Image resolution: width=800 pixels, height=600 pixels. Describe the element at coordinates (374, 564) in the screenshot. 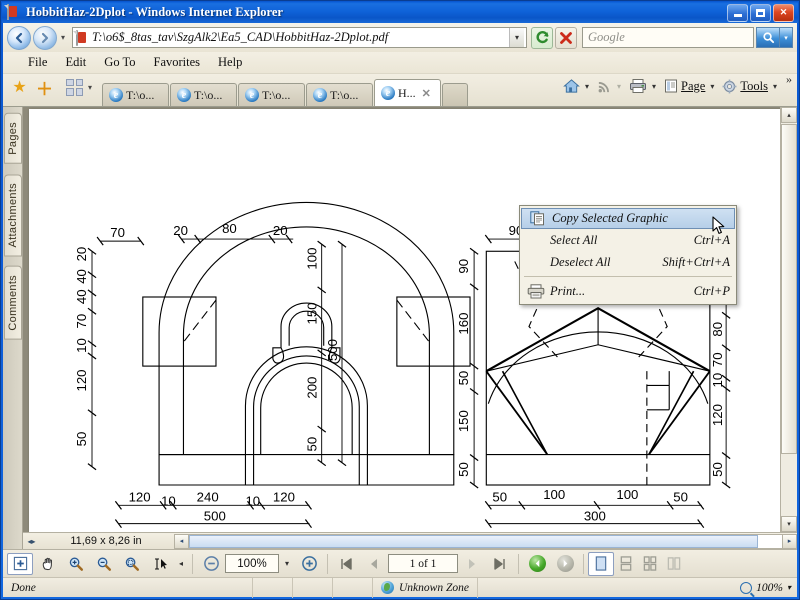

I see `previous-page-button` at that location.